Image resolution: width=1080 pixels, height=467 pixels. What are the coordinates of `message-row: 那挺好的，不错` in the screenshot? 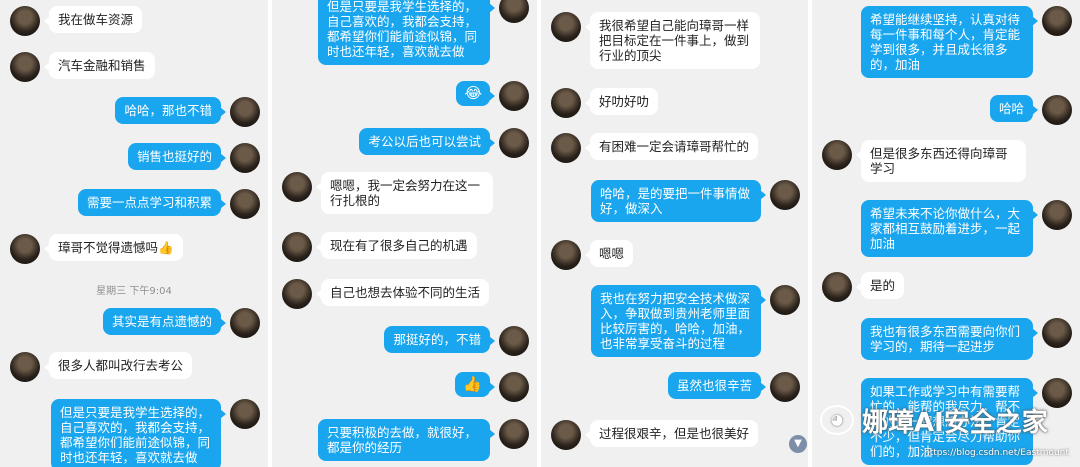 It's located at (456, 341).